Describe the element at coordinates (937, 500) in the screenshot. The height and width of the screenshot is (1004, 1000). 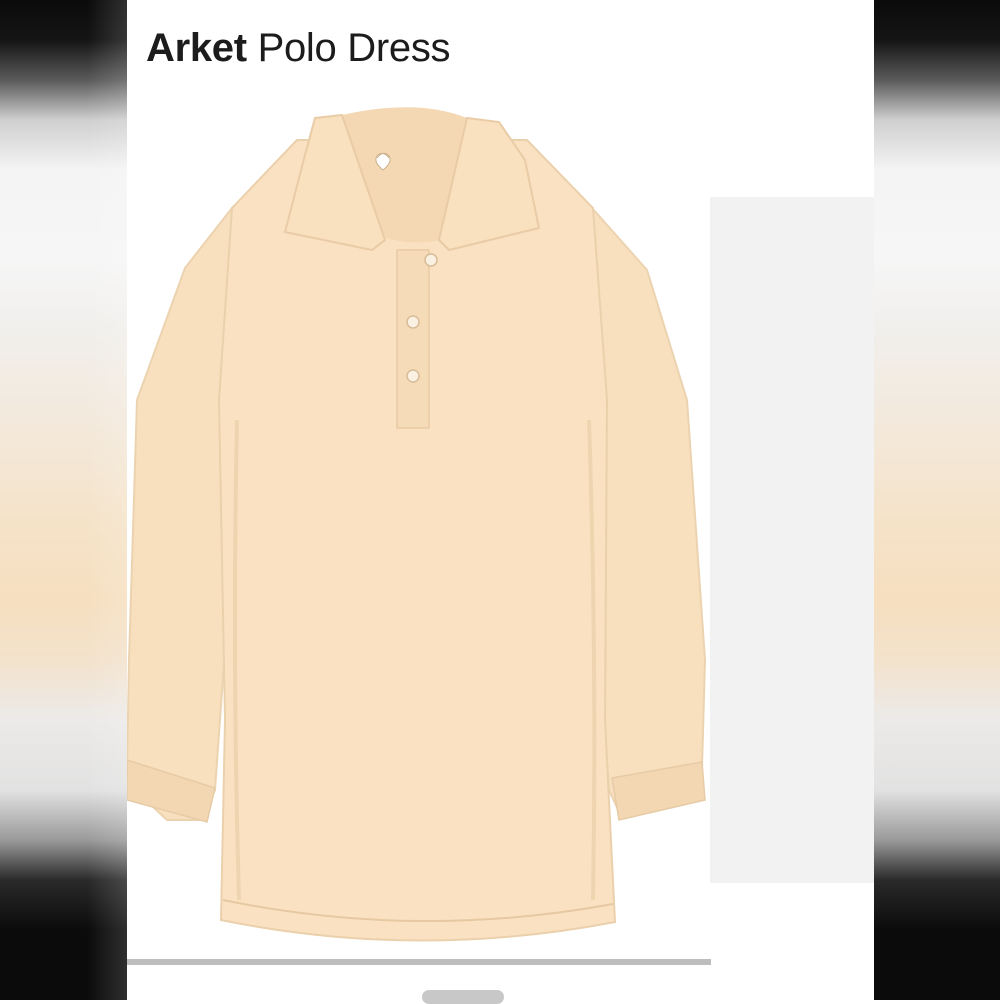
I see `blurred-background-right` at that location.